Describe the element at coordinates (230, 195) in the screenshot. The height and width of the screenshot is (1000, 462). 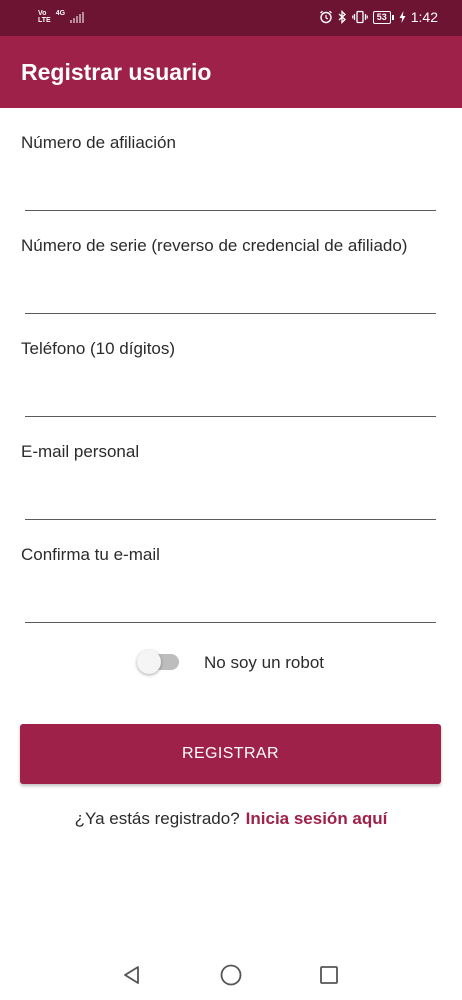
I see `affiliation-number-input` at that location.